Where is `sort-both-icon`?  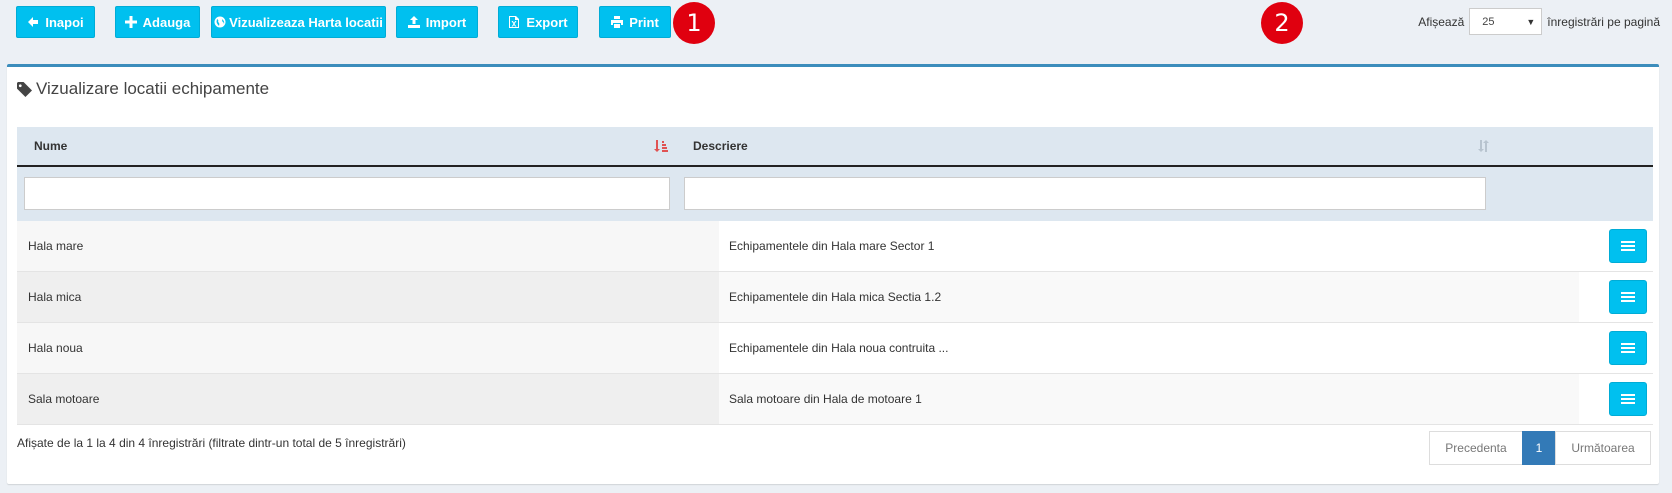
sort-both-icon is located at coordinates (1484, 146).